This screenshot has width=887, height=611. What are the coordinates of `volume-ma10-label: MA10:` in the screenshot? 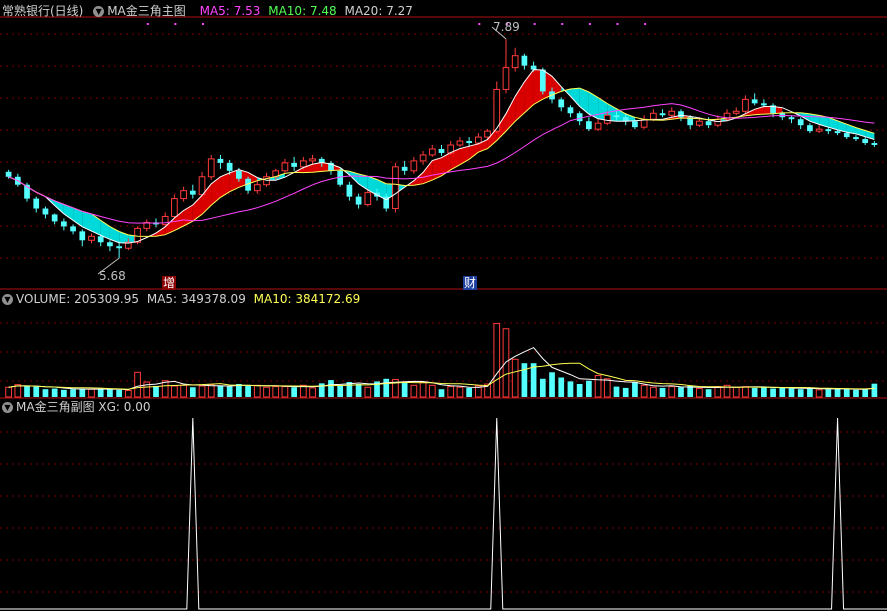 It's located at (272, 299).